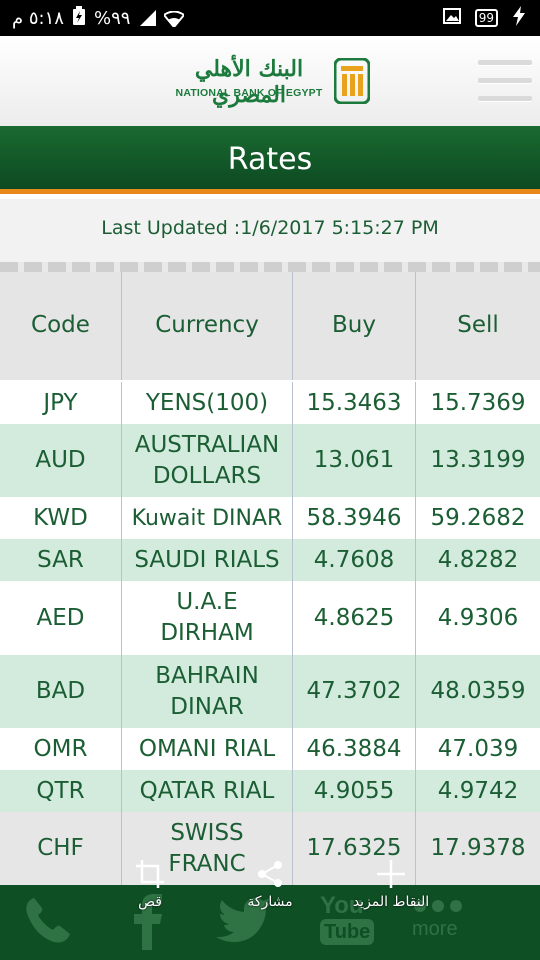 This screenshot has width=540, height=960. What do you see at coordinates (347, 932) in the screenshot?
I see `youtube-label-bottom: Tube` at bounding box center [347, 932].